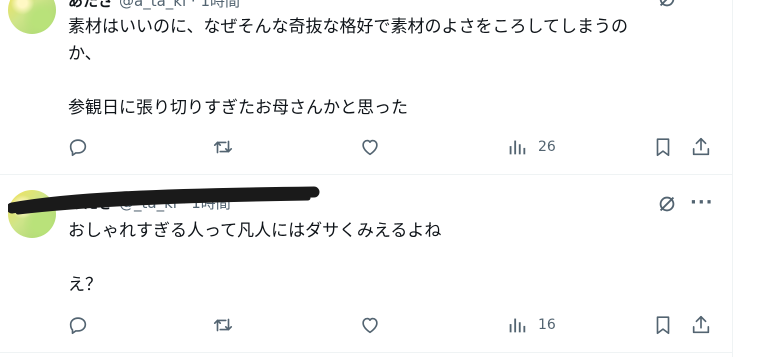 This screenshot has height=357, width=765. I want to click on tweet-text: おしゃれすぎる人って凡人にはダサくみえるよね え？, so click(254, 258).